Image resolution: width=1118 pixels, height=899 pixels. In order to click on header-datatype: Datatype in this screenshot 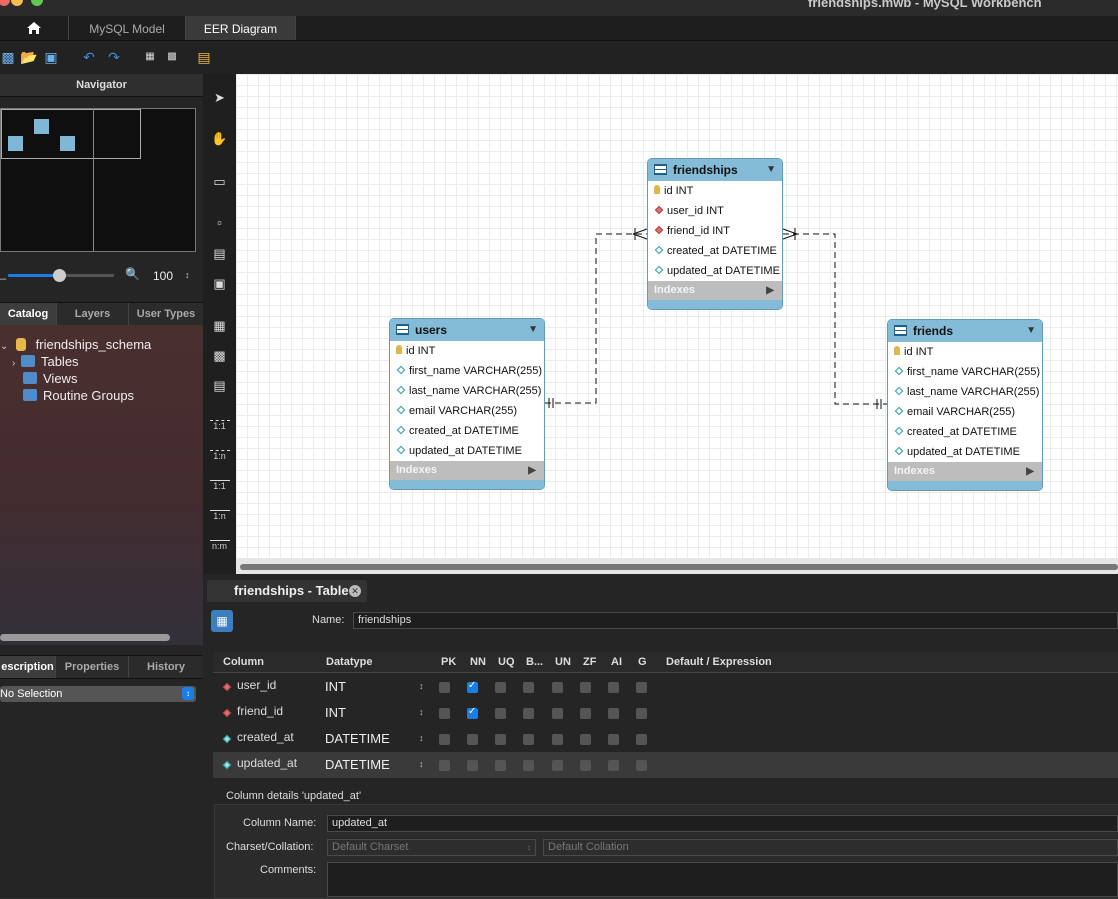, I will do `click(349, 662)`.